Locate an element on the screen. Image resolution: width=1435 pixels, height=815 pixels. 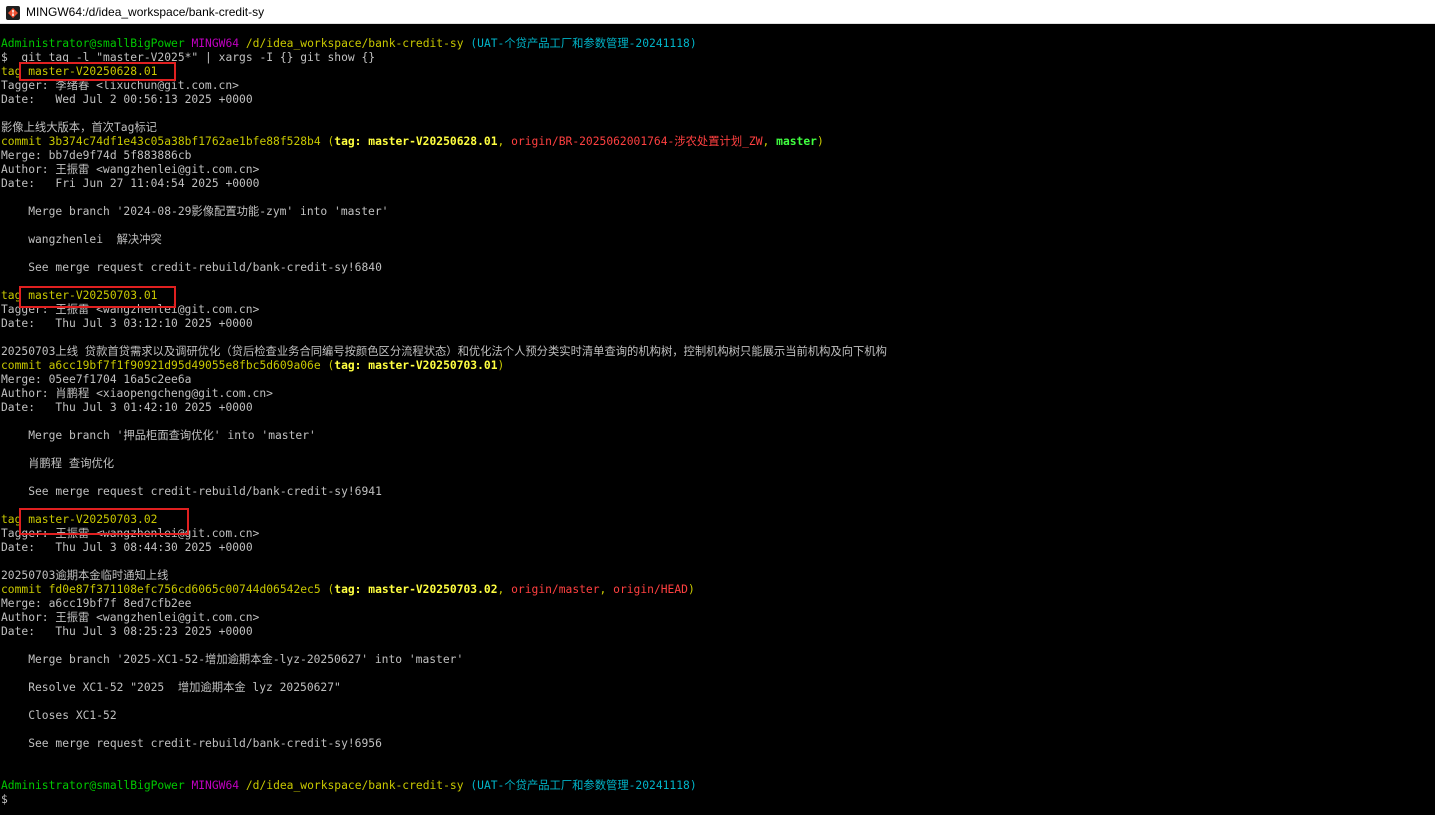
terminal-text-segment: Author: 肖鹏程 <xiaopengcheng@git.com.cn> is located at coordinates (137, 393).